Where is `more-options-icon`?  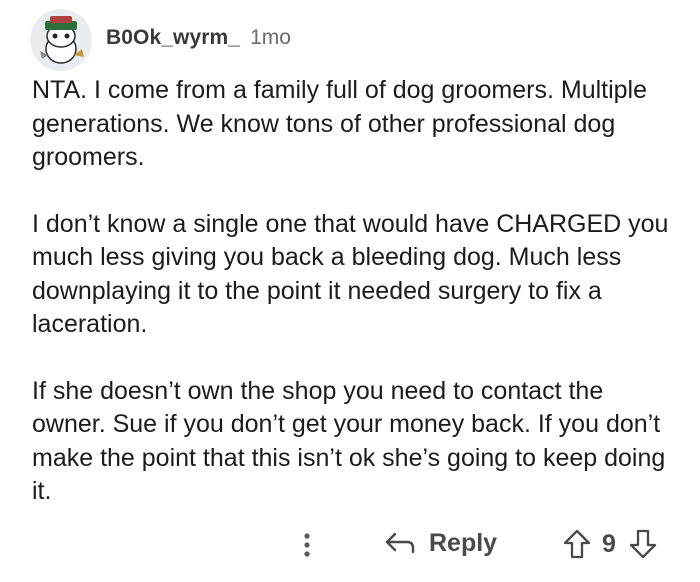
more-options-icon is located at coordinates (307, 545).